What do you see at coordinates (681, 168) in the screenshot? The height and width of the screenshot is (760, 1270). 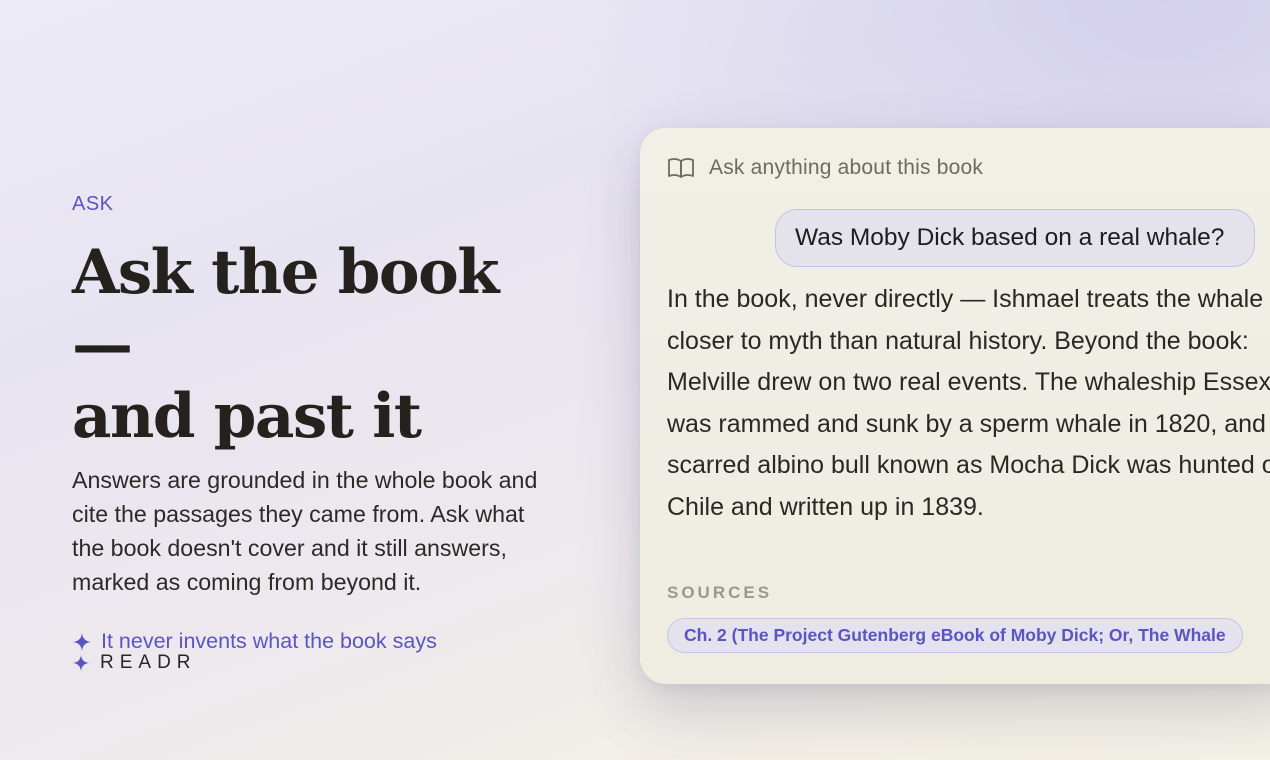 I see `book-icon` at bounding box center [681, 168].